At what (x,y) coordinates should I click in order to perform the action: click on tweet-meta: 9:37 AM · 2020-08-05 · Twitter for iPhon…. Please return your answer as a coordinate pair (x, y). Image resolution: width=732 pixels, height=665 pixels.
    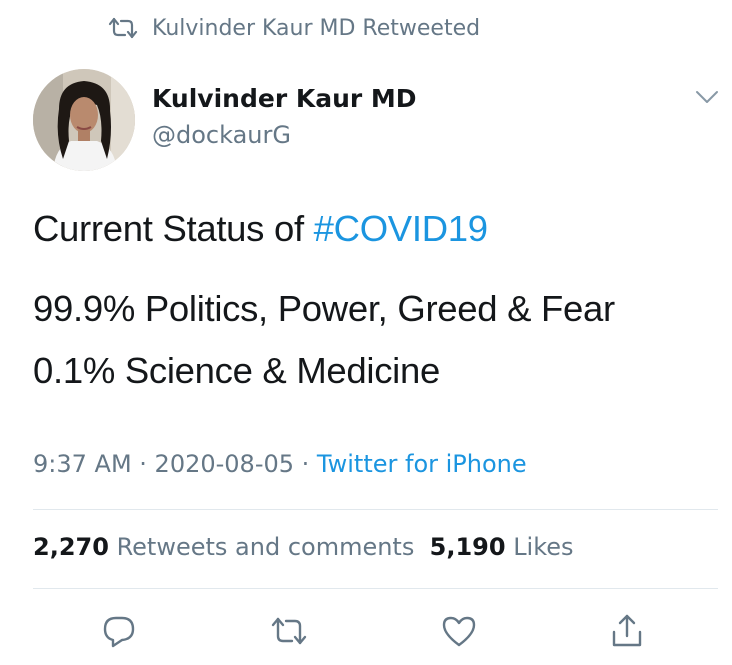
    Looking at the image, I should click on (280, 464).